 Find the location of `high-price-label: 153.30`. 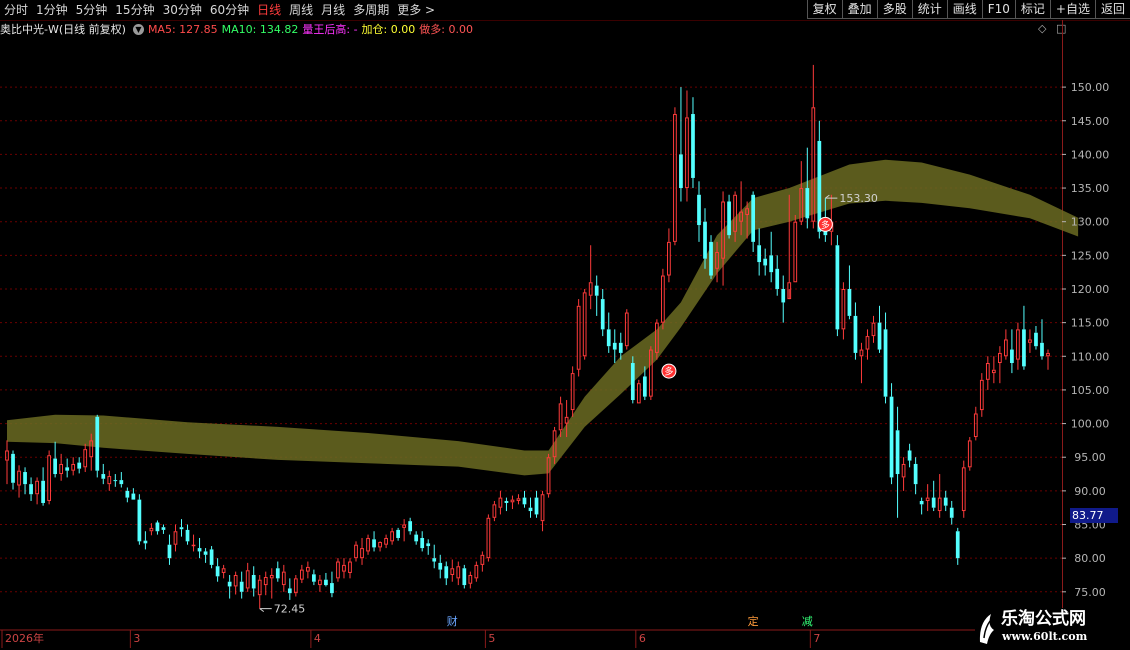

high-price-label: 153.30 is located at coordinates (858, 198).